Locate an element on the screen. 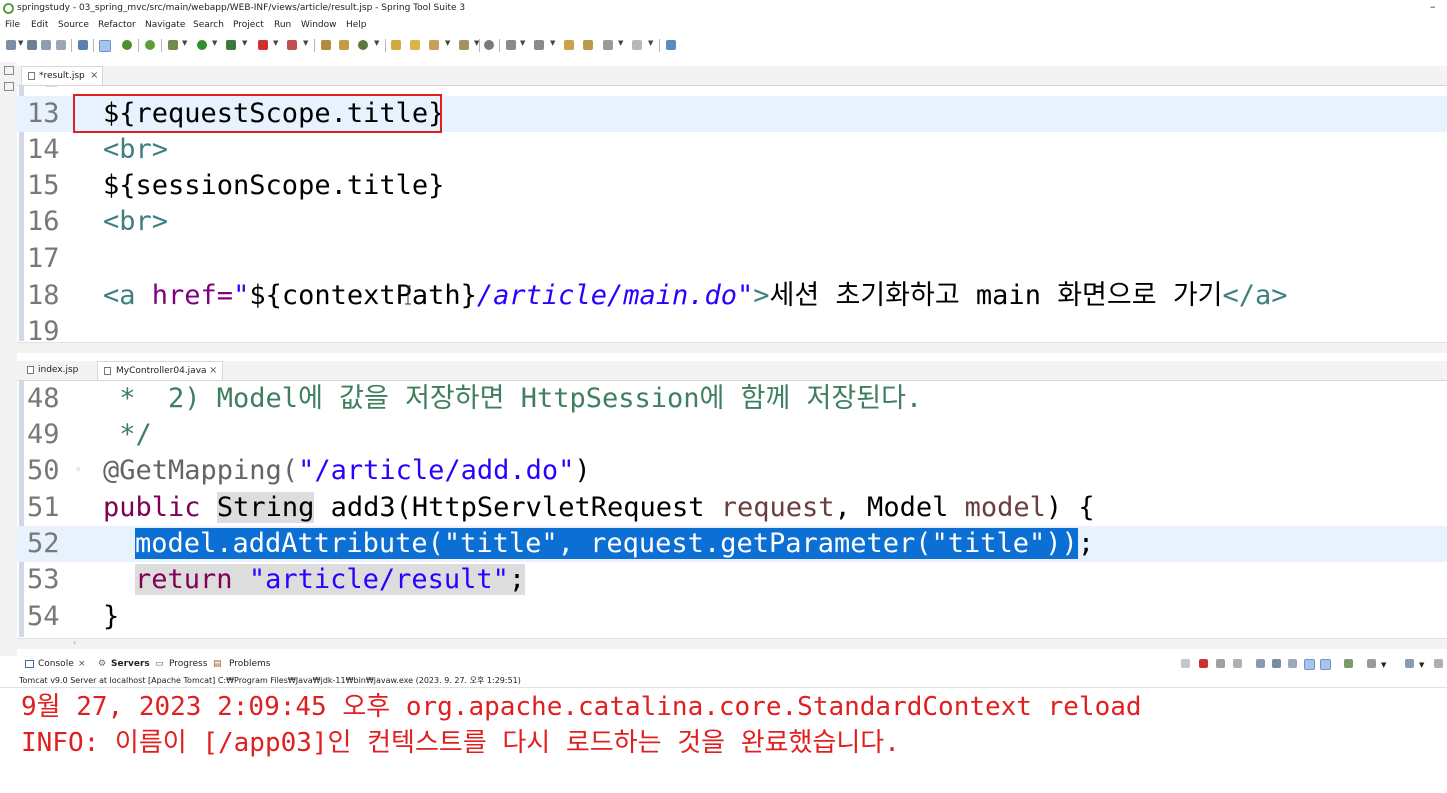 This screenshot has height=793, width=1447. forward-arrow-icon is located at coordinates (637, 45).